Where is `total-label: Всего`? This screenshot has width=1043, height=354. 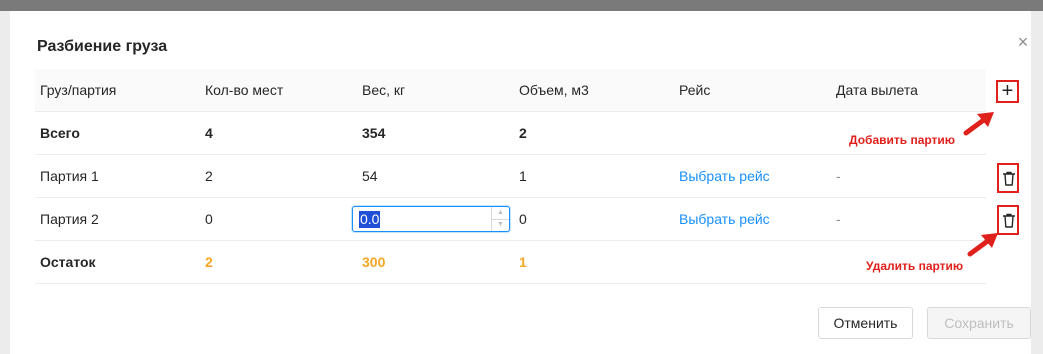 total-label: Всего is located at coordinates (60, 133).